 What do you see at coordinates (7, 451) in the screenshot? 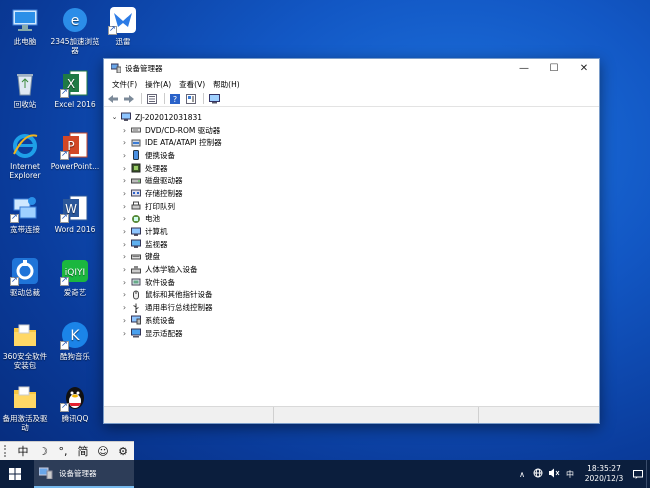
I see `drag-handle` at bounding box center [7, 451].